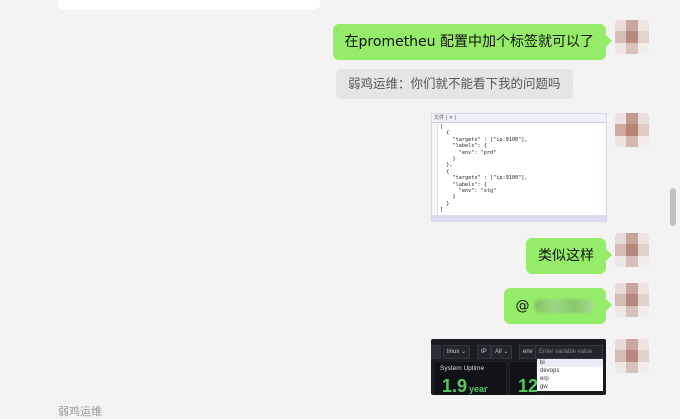  I want to click on quoted-message: 弱鸡运维：你们就不能看下我的问题吗, so click(454, 84).